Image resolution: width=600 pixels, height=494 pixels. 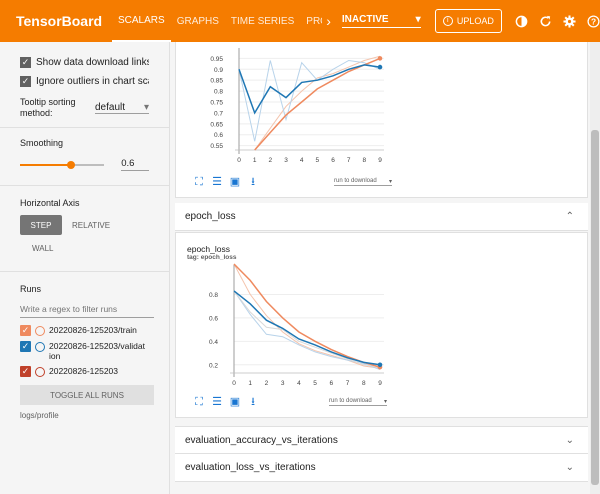 What do you see at coordinates (39, 415) in the screenshot?
I see `logdir-label: logs/profile` at bounding box center [39, 415].